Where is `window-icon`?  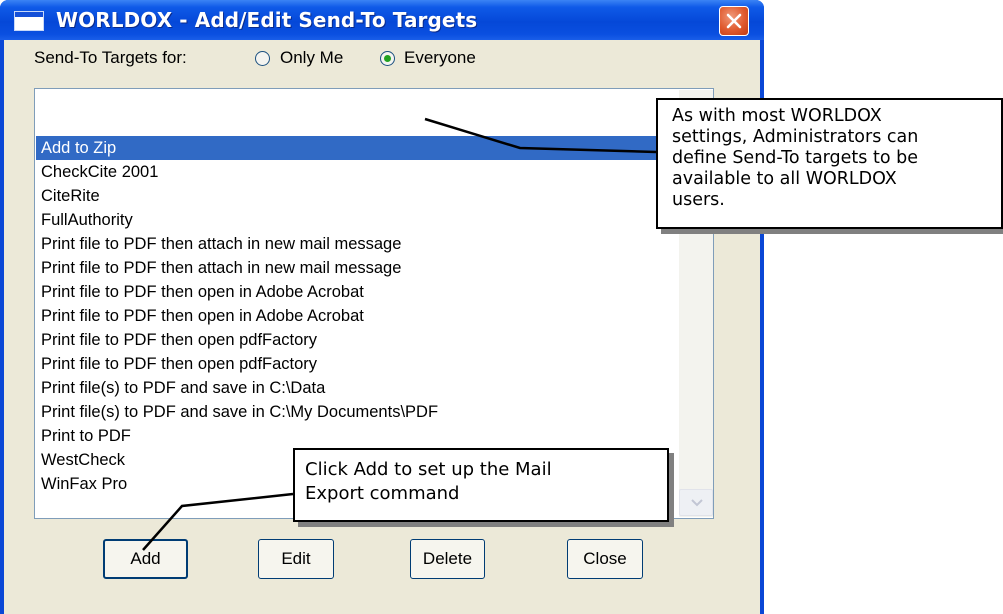 window-icon is located at coordinates (29, 21).